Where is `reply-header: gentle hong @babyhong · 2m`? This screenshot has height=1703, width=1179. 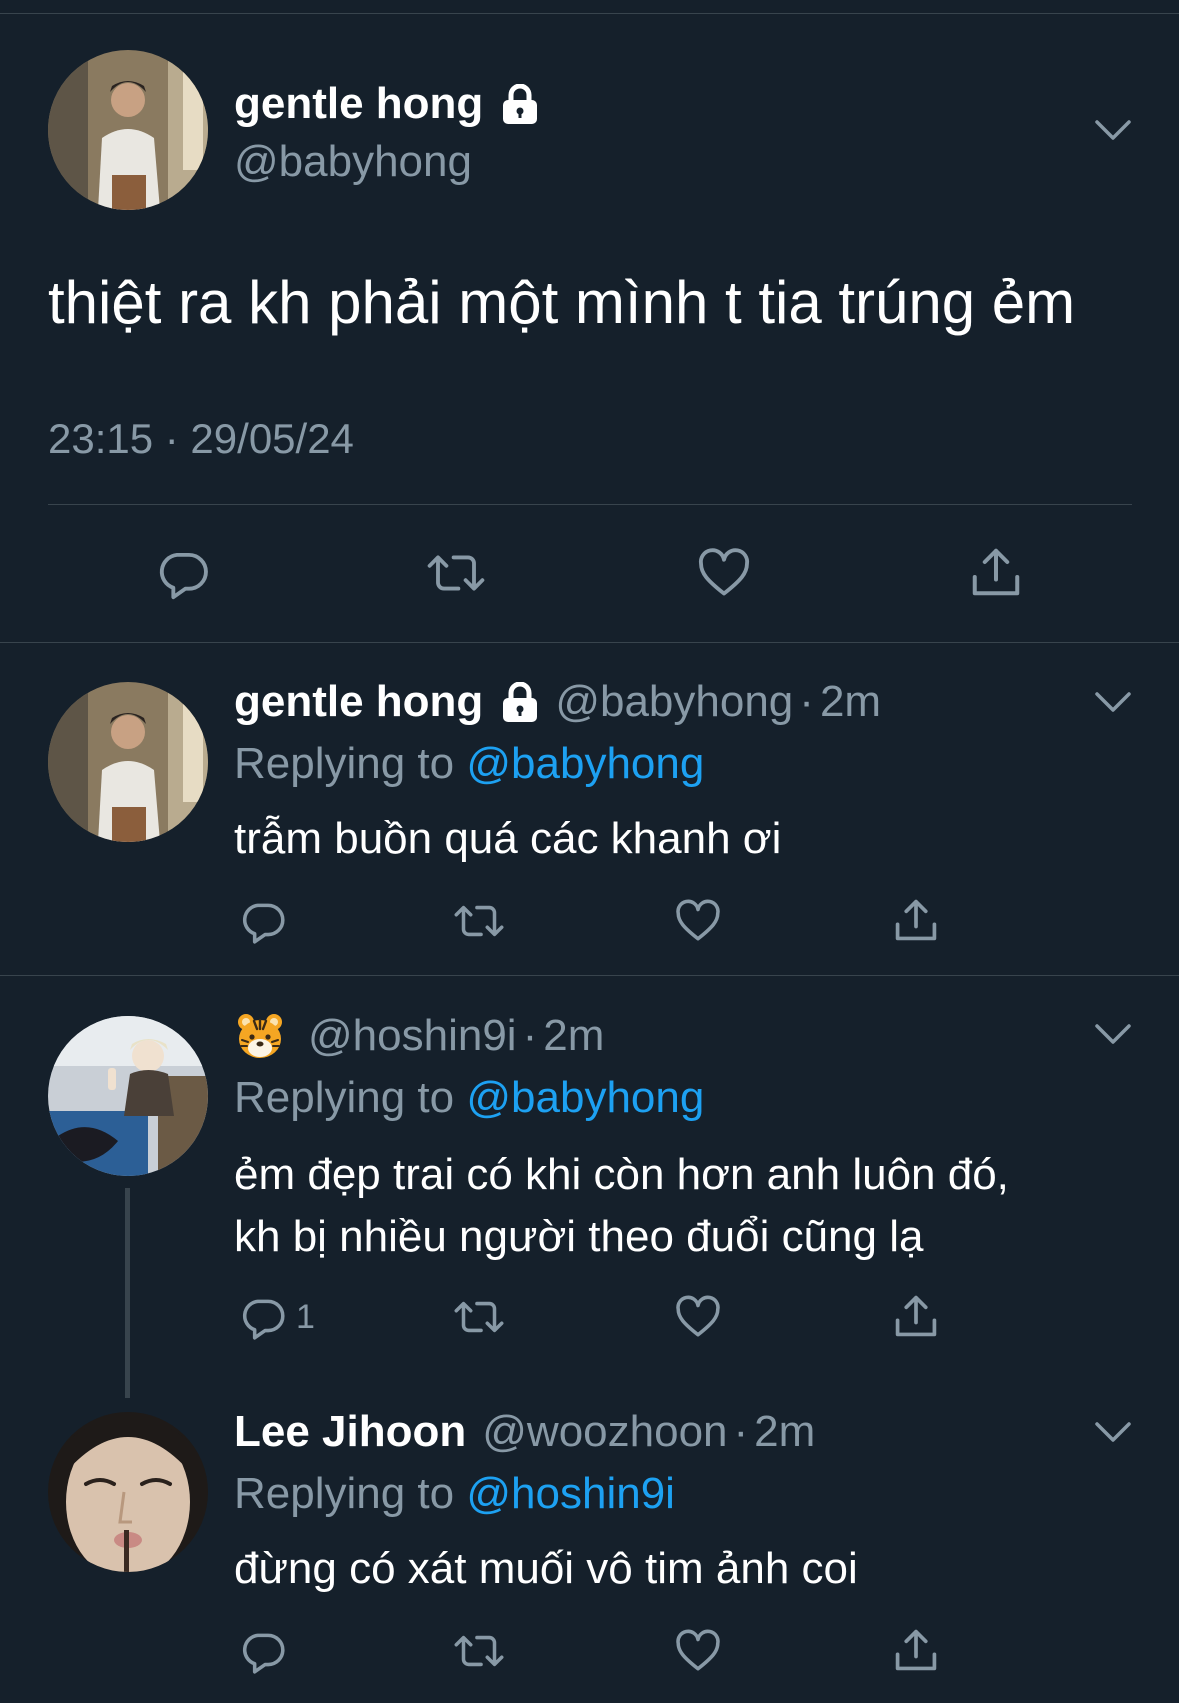 reply-header: gentle hong @babyhong · 2m is located at coordinates (557, 702).